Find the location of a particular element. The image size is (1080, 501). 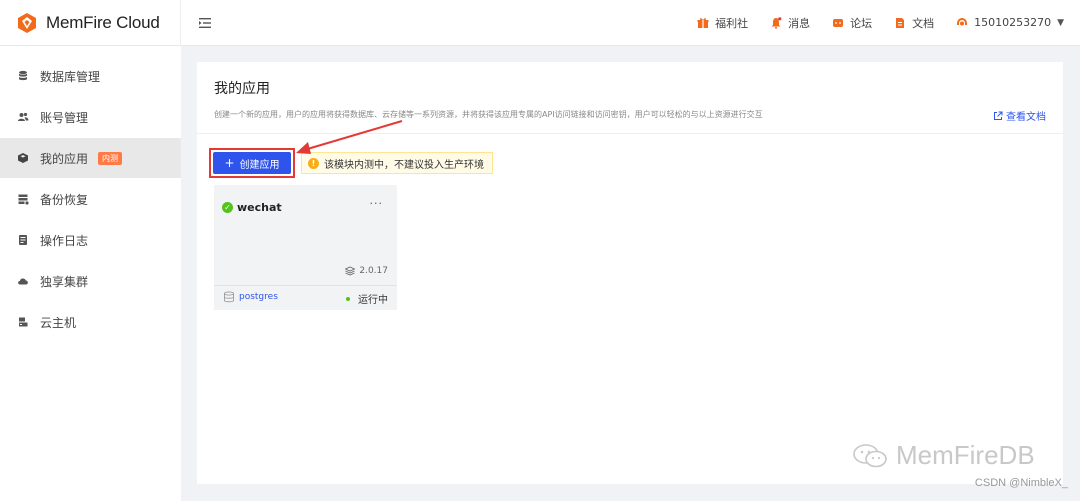

menu-collapse-icon is located at coordinates (205, 23).